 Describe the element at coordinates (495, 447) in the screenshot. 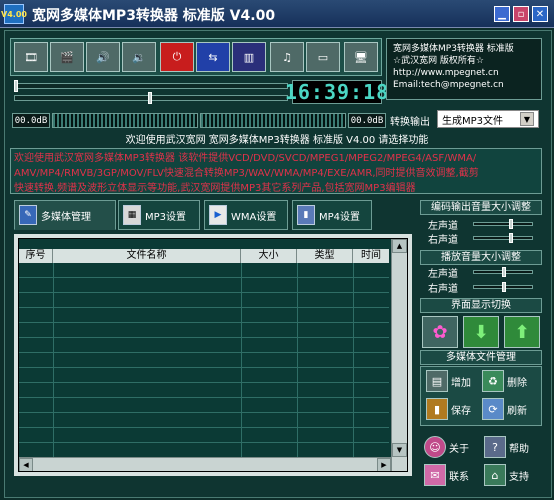

I see `help-icon: ?` at that location.